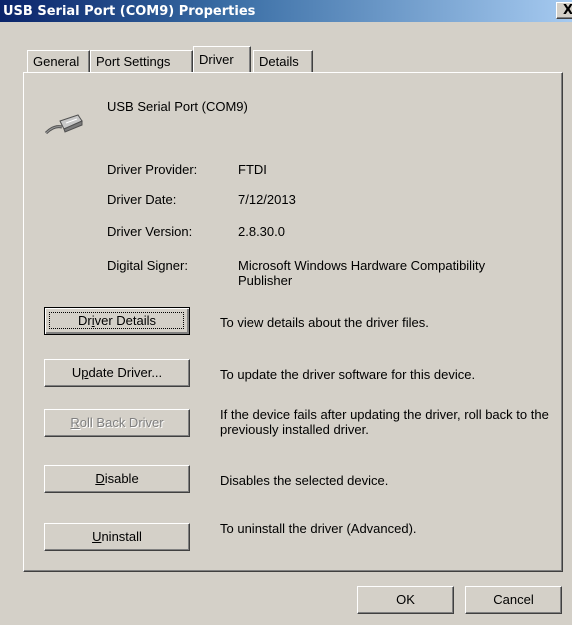 The height and width of the screenshot is (625, 572). Describe the element at coordinates (286, 11) in the screenshot. I see `title-bar: USB Serial Port (COM9) Properties X` at that location.